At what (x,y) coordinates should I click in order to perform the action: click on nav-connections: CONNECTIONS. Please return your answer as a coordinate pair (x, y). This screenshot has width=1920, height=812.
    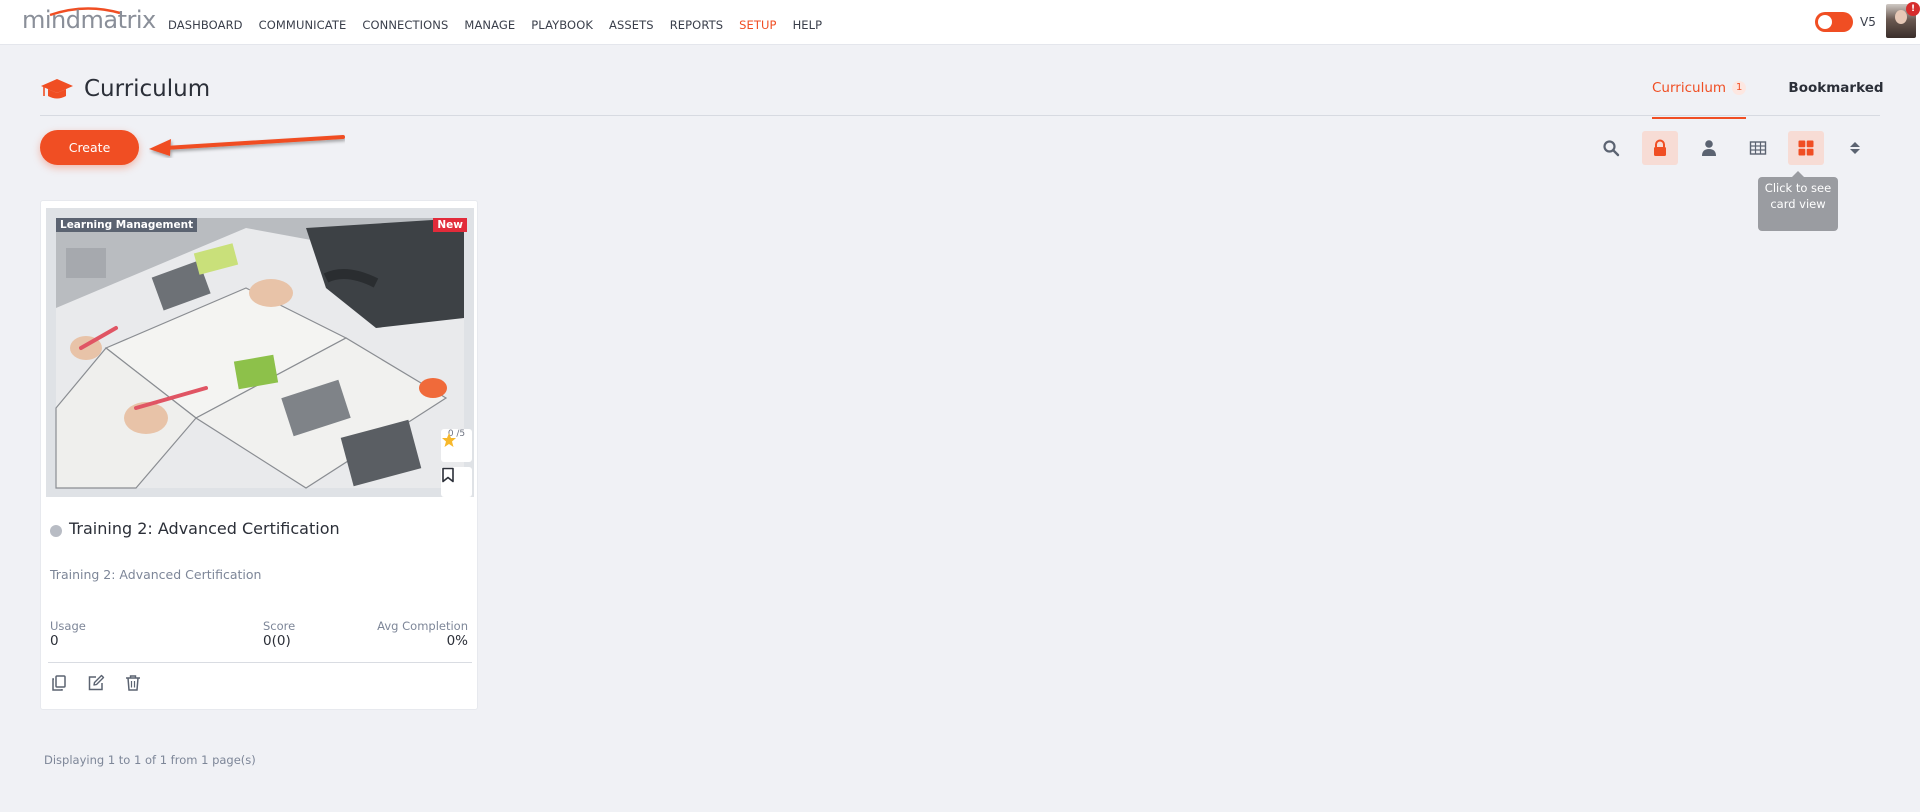
    Looking at the image, I should click on (405, 25).